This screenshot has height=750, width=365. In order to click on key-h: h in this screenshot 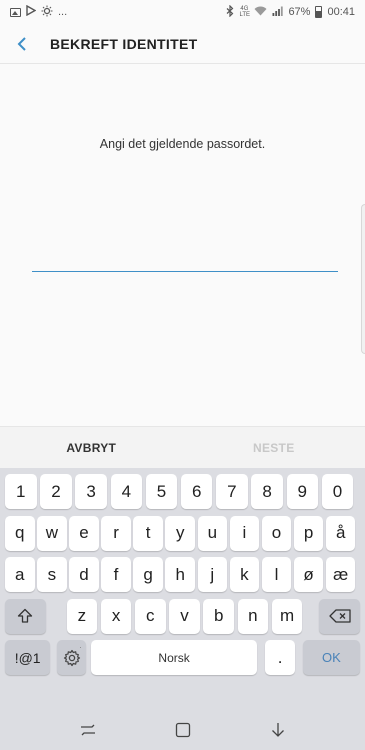, I will do `click(180, 574)`.